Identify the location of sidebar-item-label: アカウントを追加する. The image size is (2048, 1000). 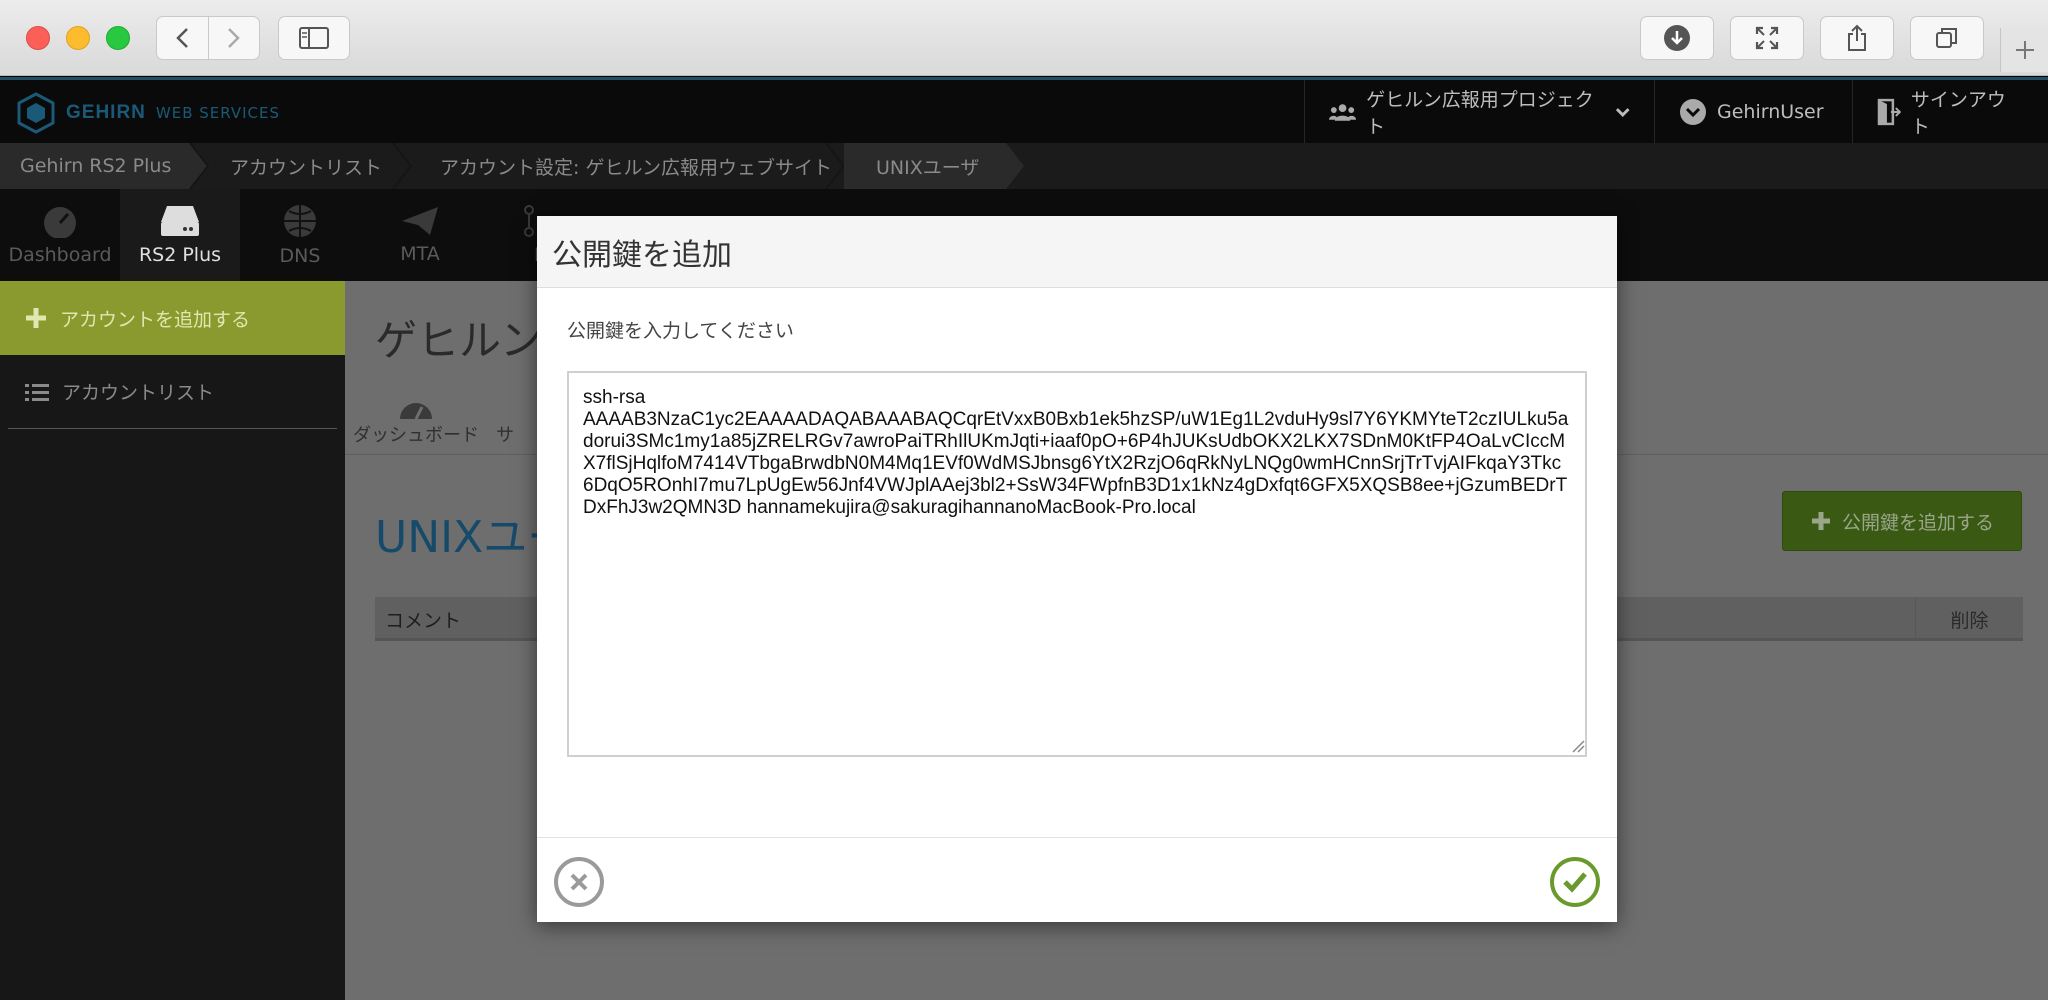
(155, 319).